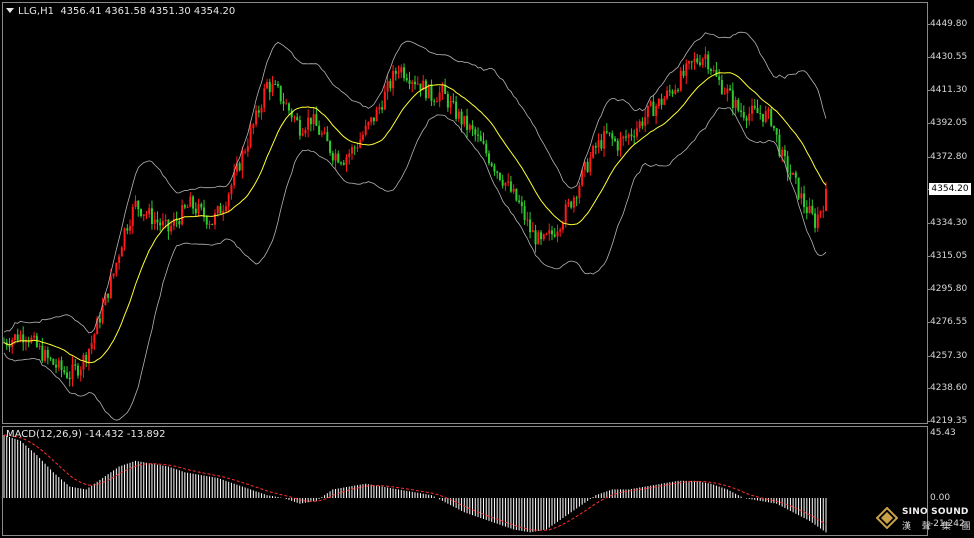  What do you see at coordinates (938, 527) in the screenshot?
I see `logo-text-cn: 漢 聲 集 團` at bounding box center [938, 527].